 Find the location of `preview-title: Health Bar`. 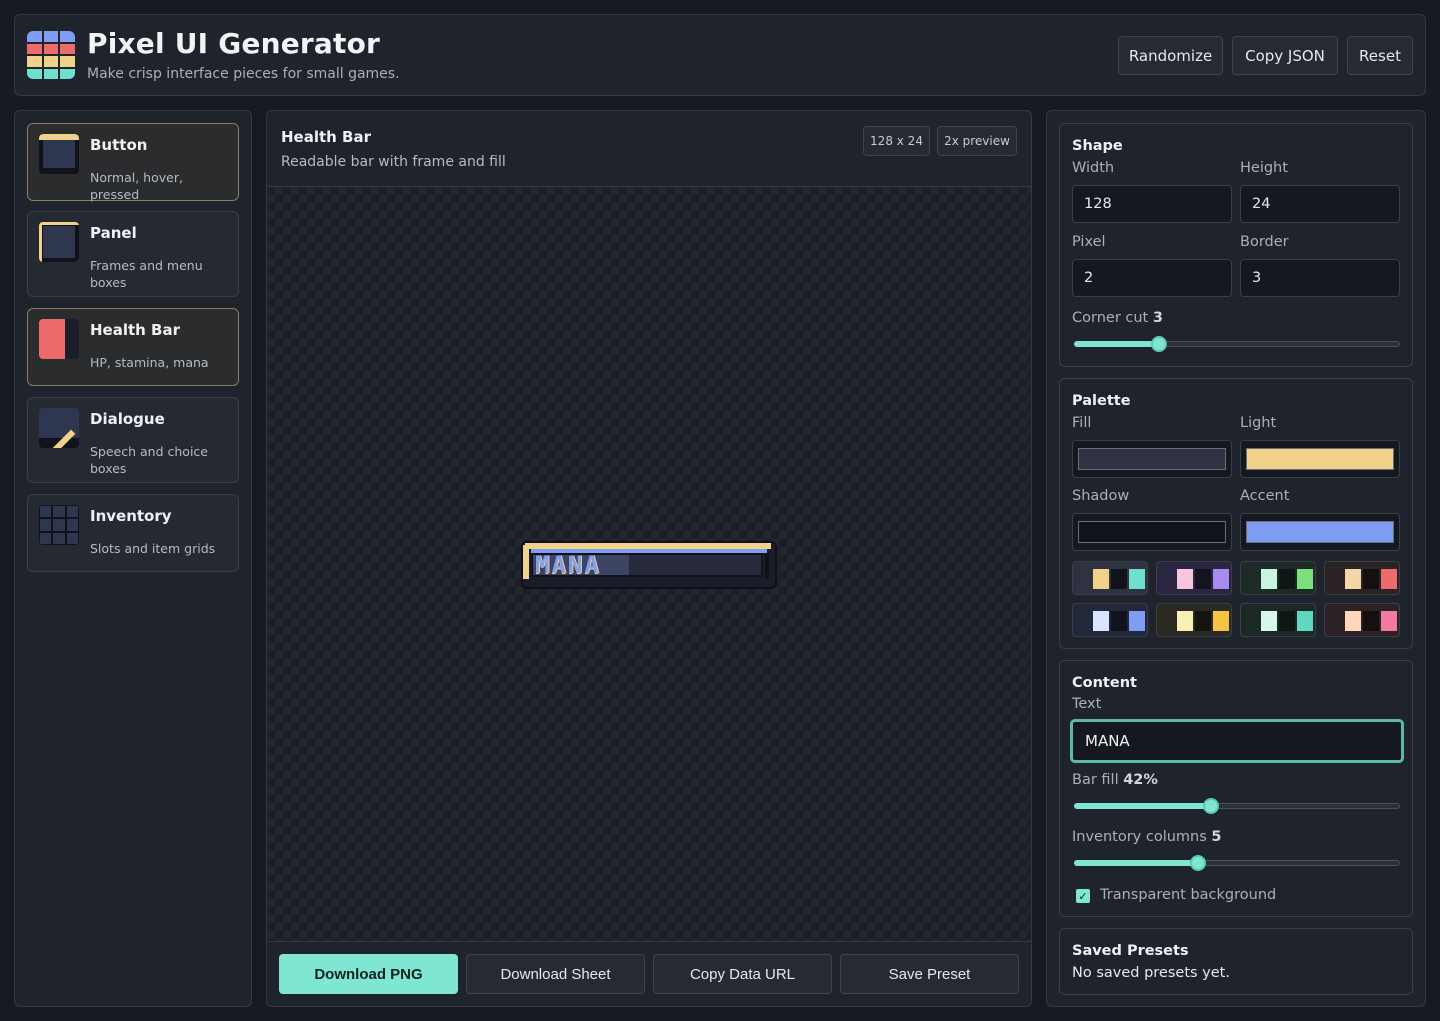

preview-title: Health Bar is located at coordinates (326, 137).